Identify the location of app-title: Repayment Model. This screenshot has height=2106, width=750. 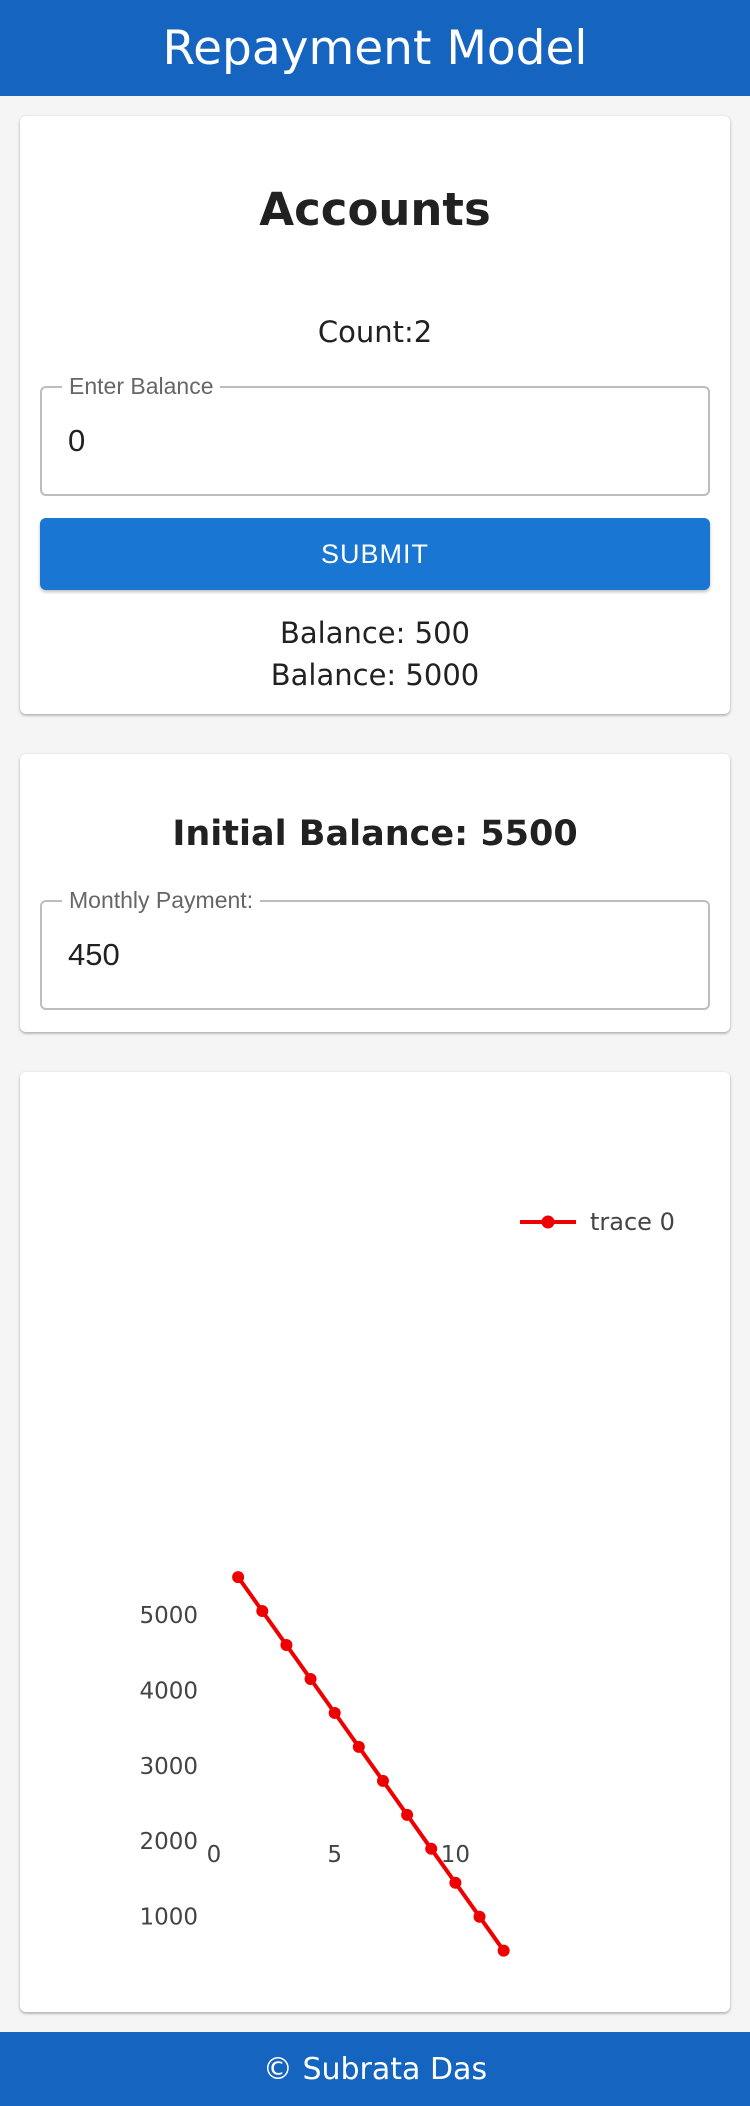
(375, 48).